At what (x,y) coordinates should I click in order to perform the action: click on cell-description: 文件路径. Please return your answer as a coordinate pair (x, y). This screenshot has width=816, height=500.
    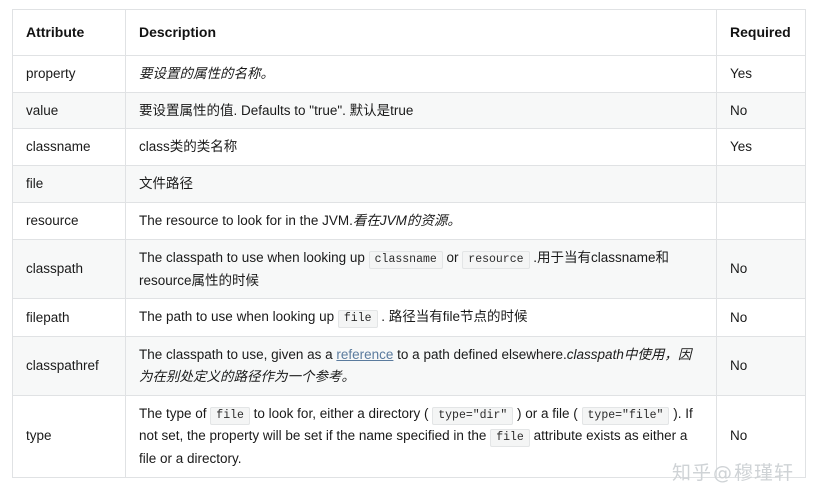
    Looking at the image, I should click on (421, 184).